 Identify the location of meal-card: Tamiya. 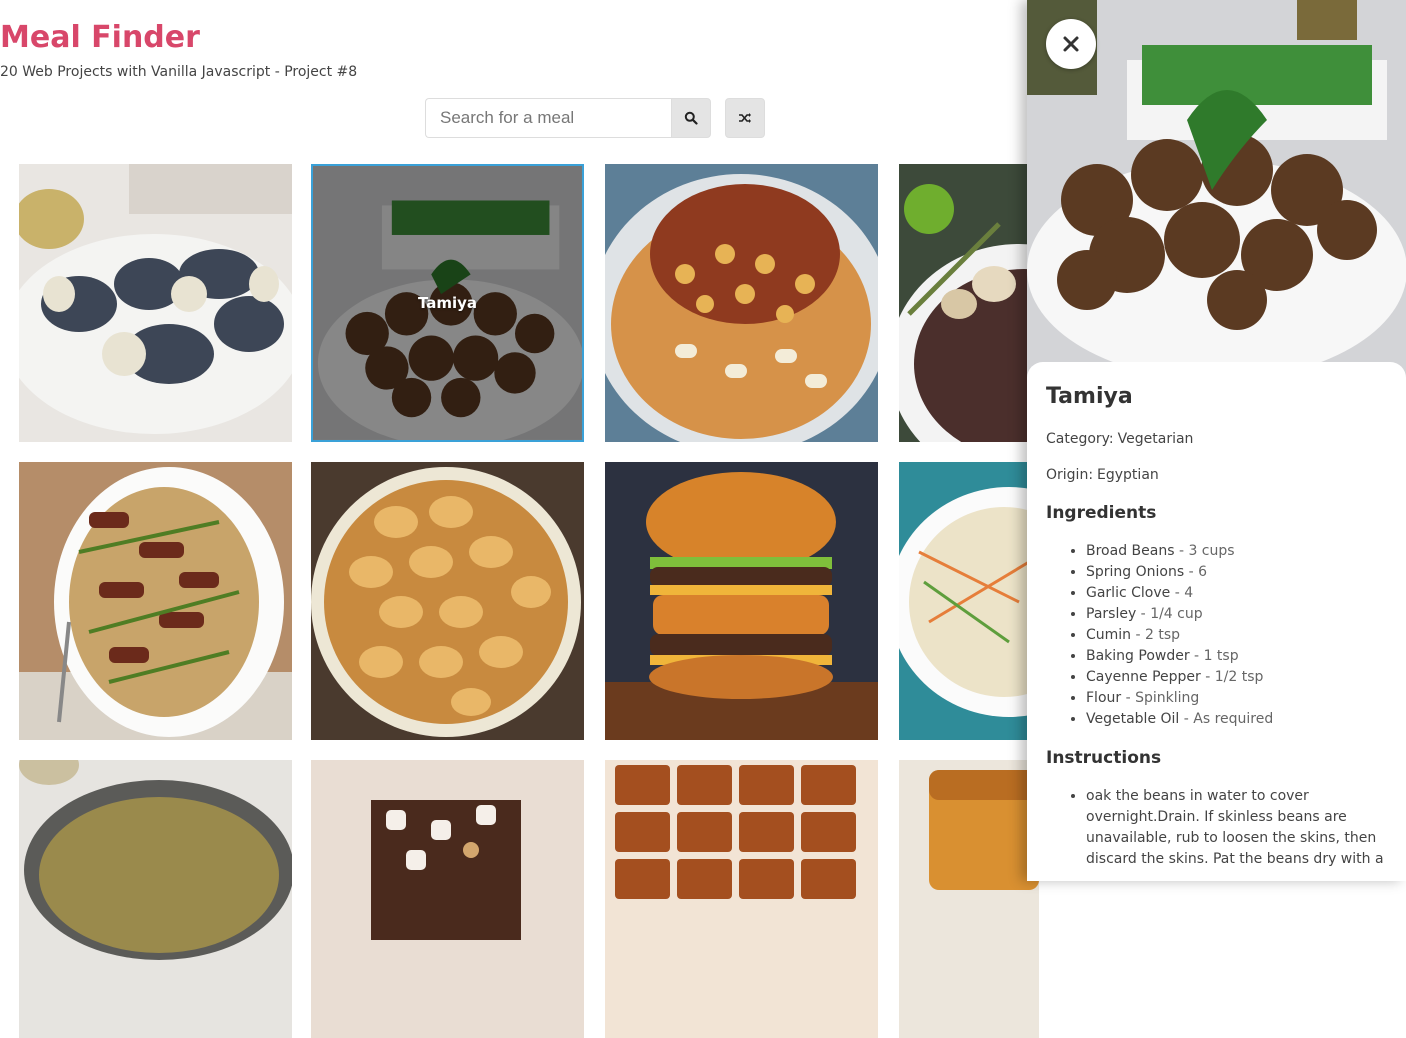
(447, 303).